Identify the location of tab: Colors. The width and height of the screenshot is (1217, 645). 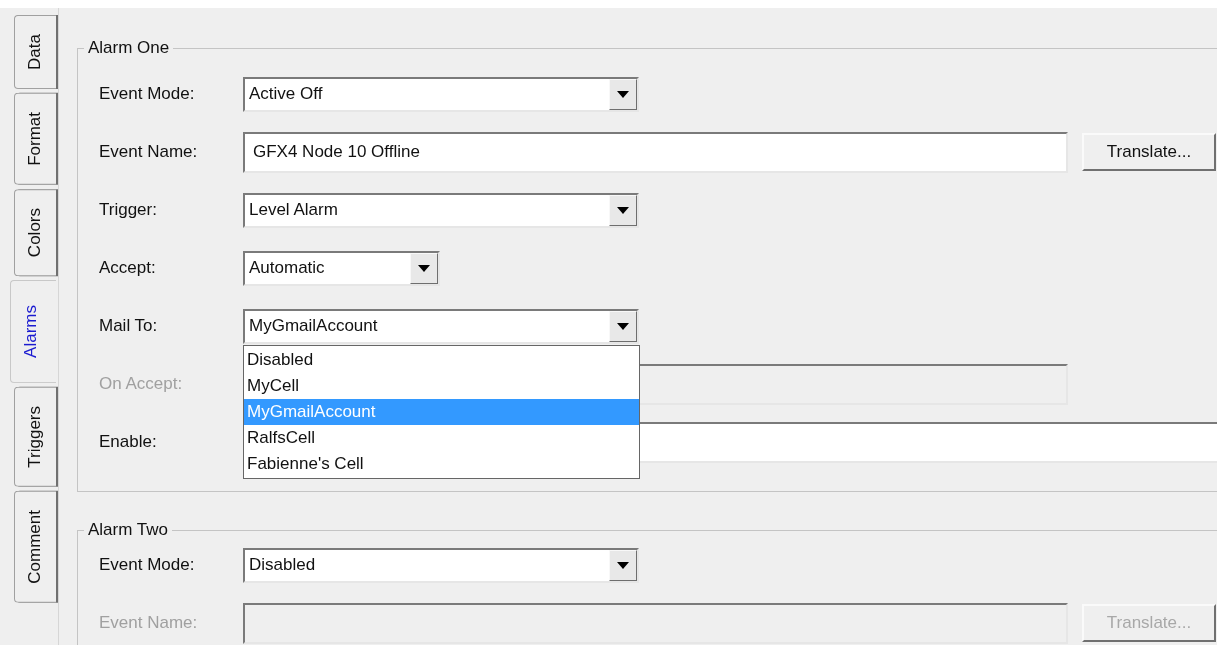
(35, 232).